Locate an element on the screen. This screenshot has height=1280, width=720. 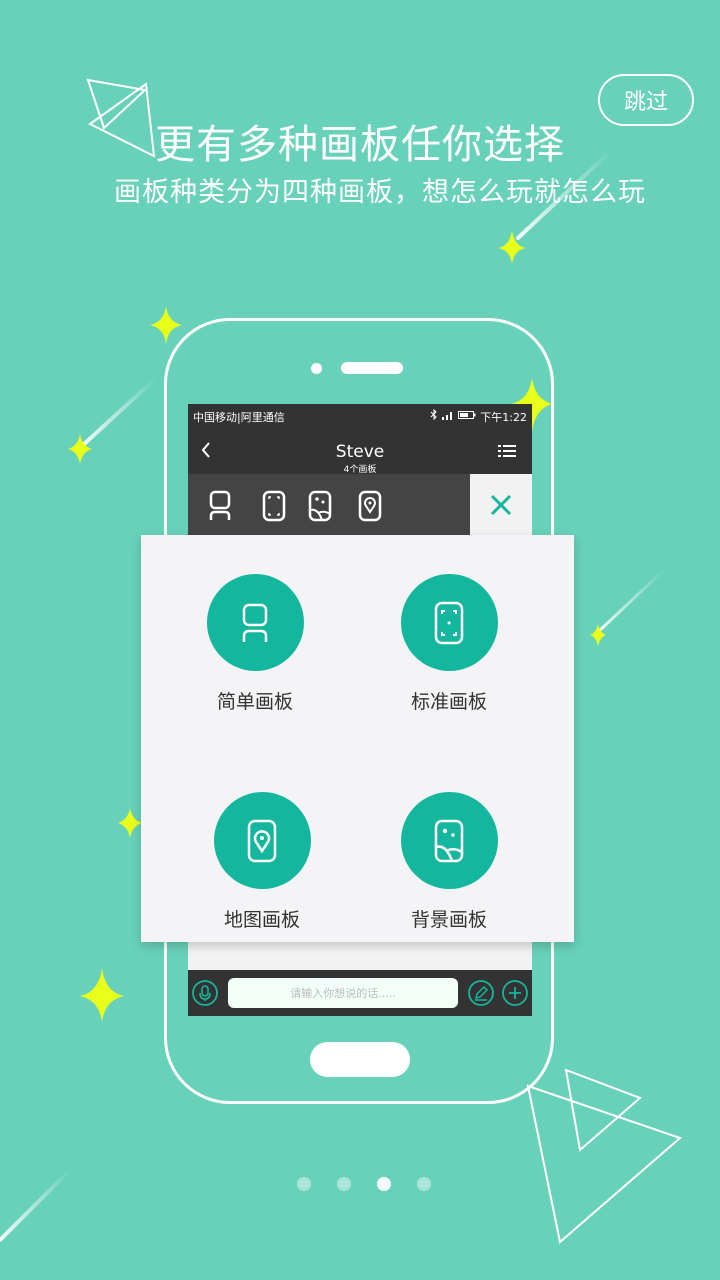
nav-title: Steve is located at coordinates (360, 452).